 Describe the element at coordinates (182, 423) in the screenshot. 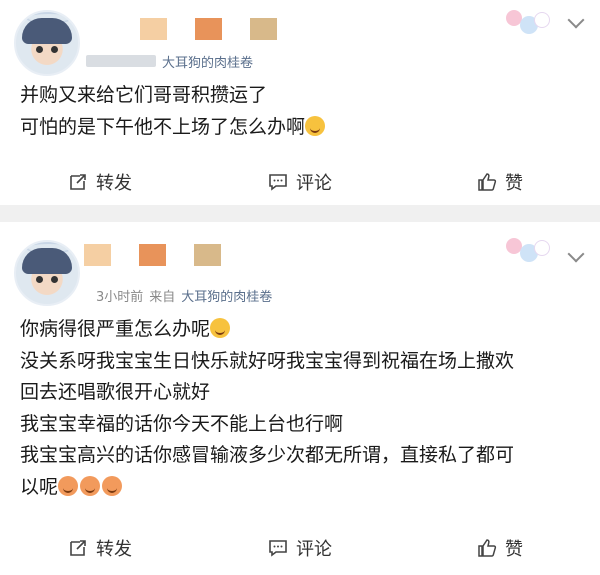

I see `content-line: 我宝宝幸福的话你今天不能上台也行啊` at that location.